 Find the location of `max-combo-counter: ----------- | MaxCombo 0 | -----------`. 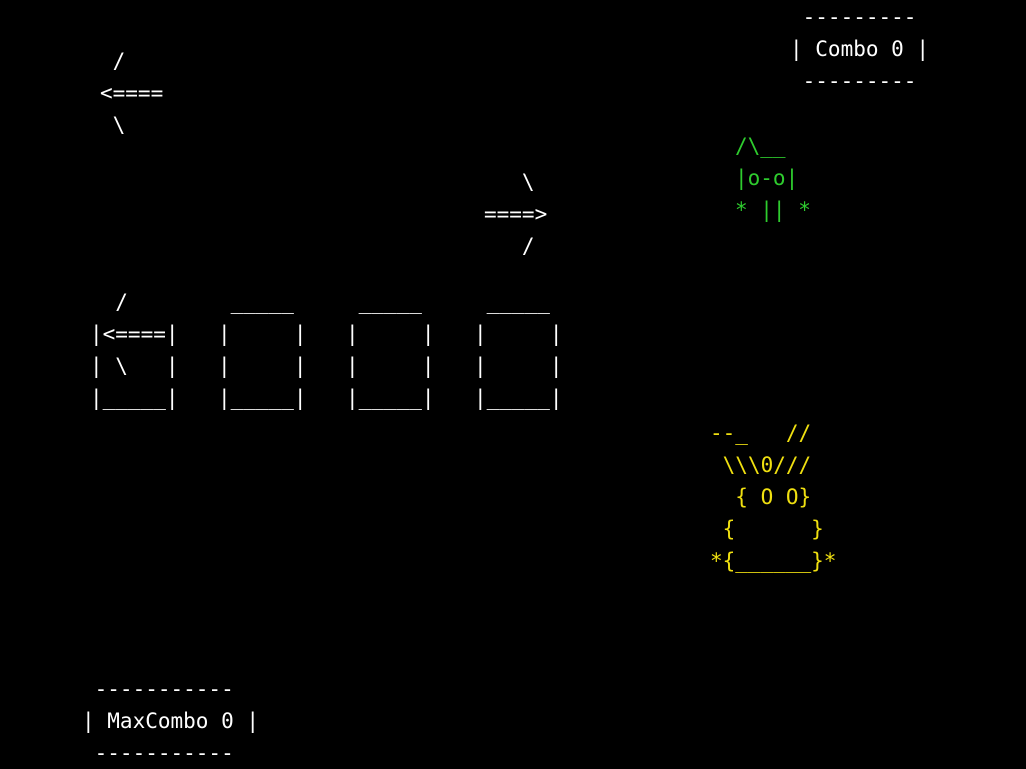

max-combo-counter: ----------- | MaxCombo 0 | ----------- is located at coordinates (171, 721).